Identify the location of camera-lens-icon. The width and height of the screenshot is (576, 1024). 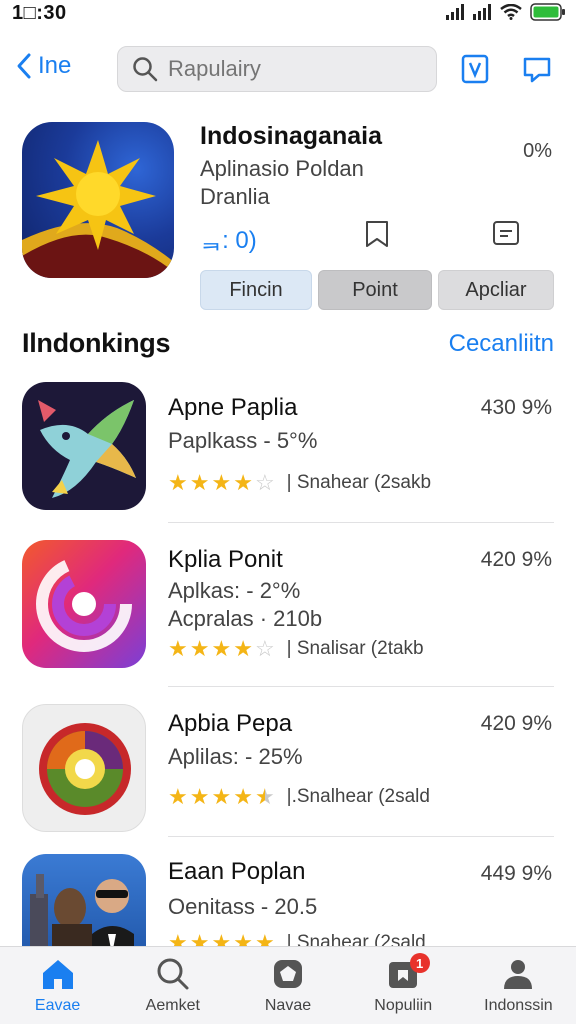
(85, 769).